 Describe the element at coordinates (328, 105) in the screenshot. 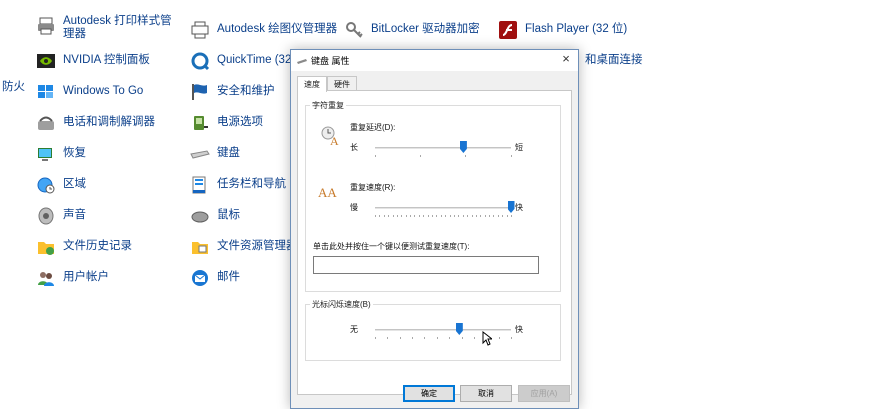

I see `group-title: 字符重复` at that location.